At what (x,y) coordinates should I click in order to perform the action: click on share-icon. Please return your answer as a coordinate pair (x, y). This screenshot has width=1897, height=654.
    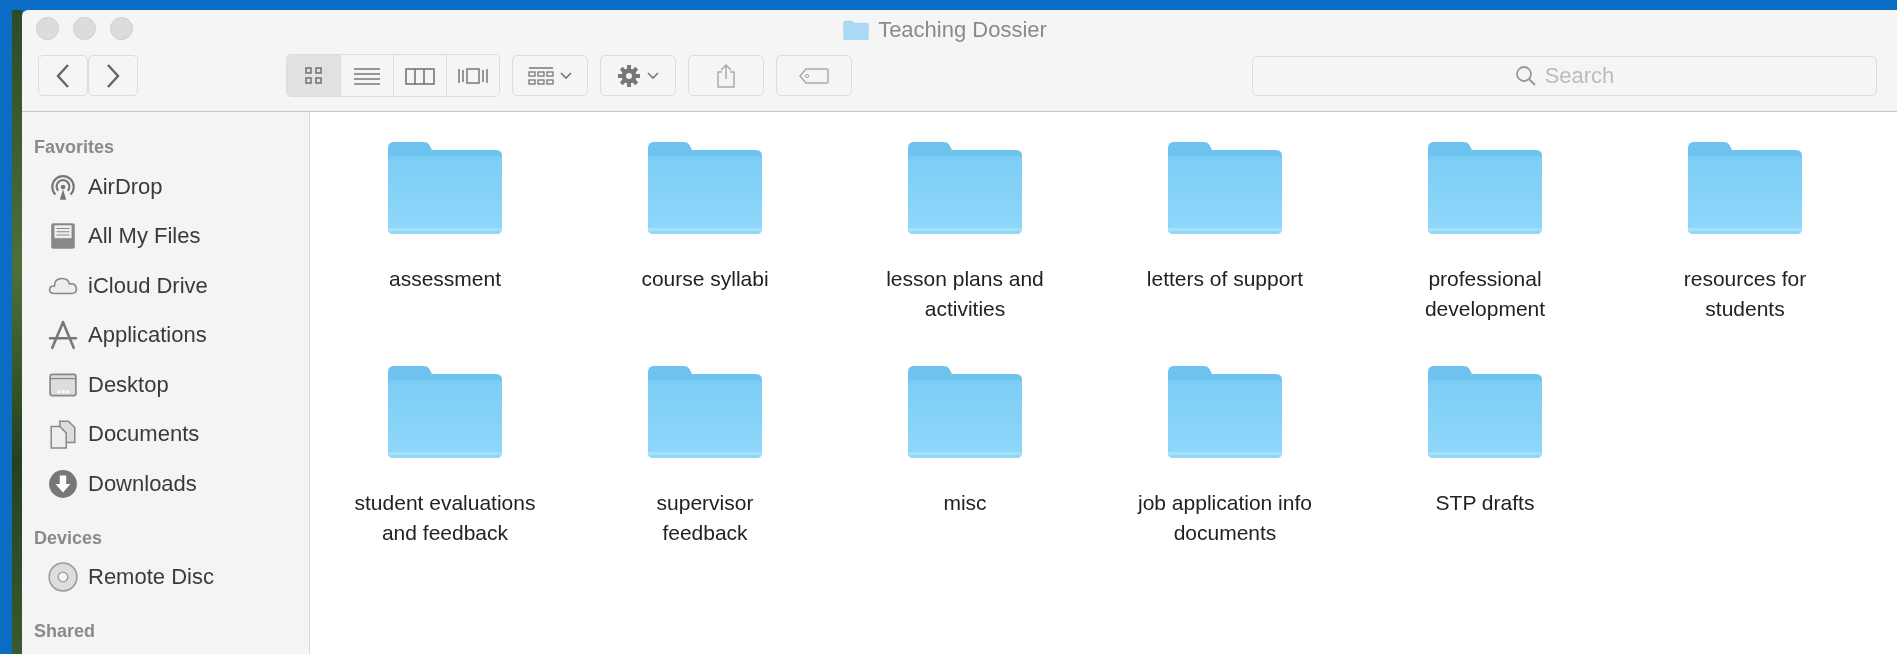
    Looking at the image, I should click on (726, 75).